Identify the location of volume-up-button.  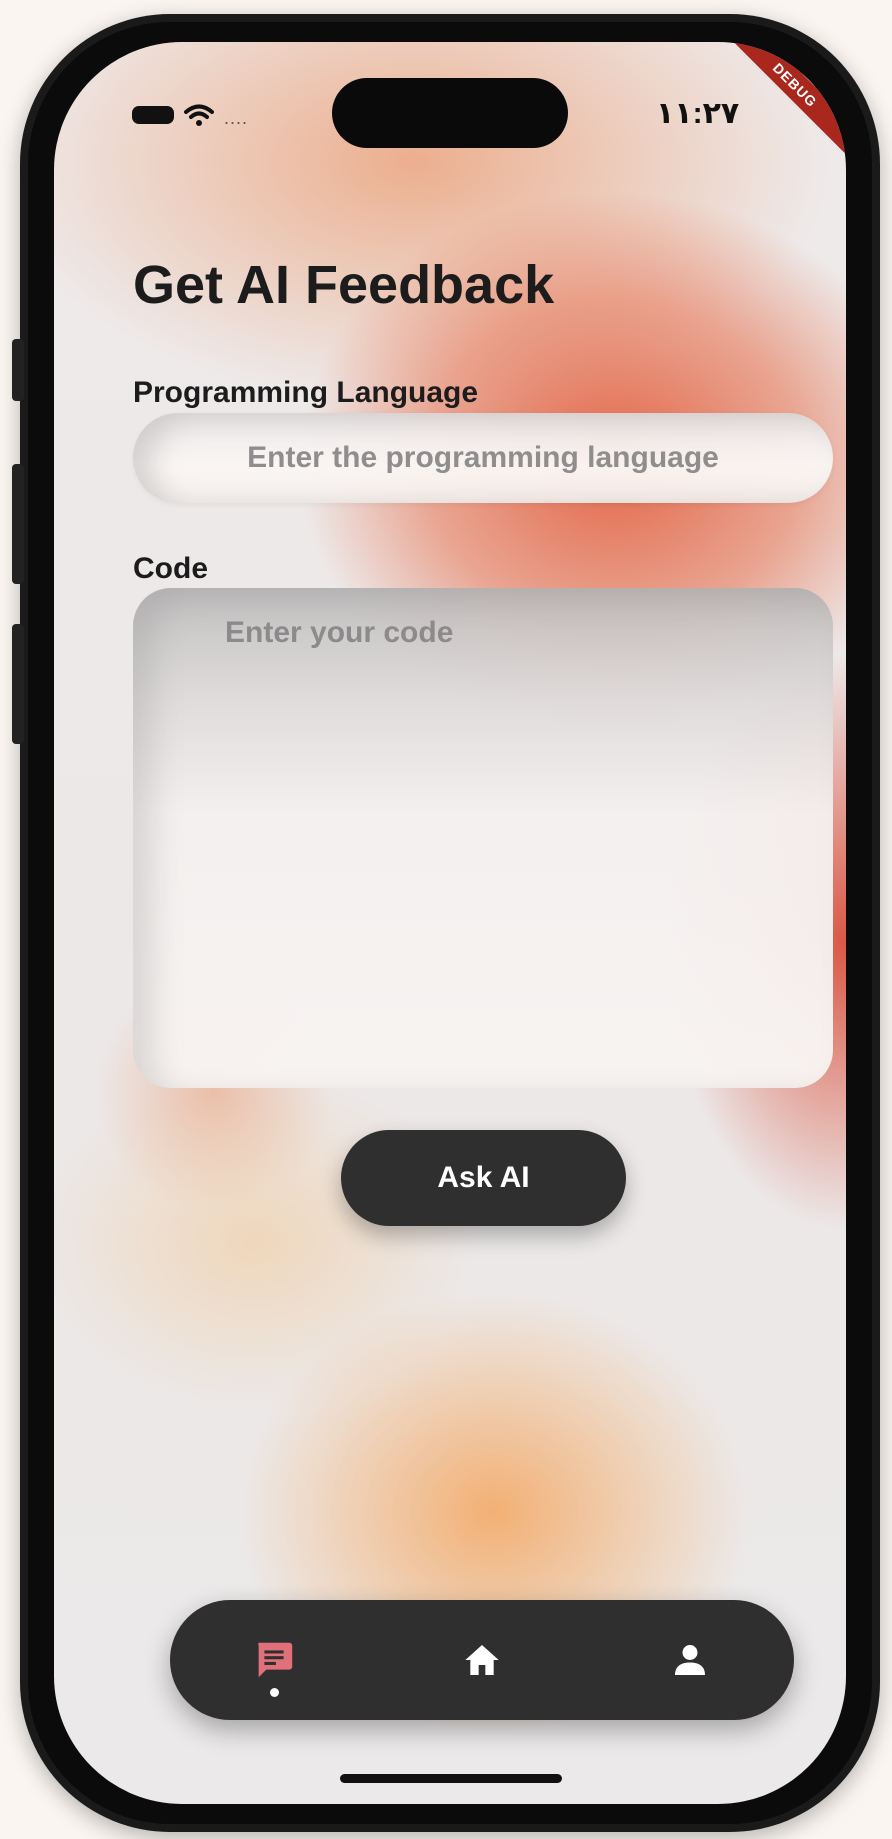
(18, 524).